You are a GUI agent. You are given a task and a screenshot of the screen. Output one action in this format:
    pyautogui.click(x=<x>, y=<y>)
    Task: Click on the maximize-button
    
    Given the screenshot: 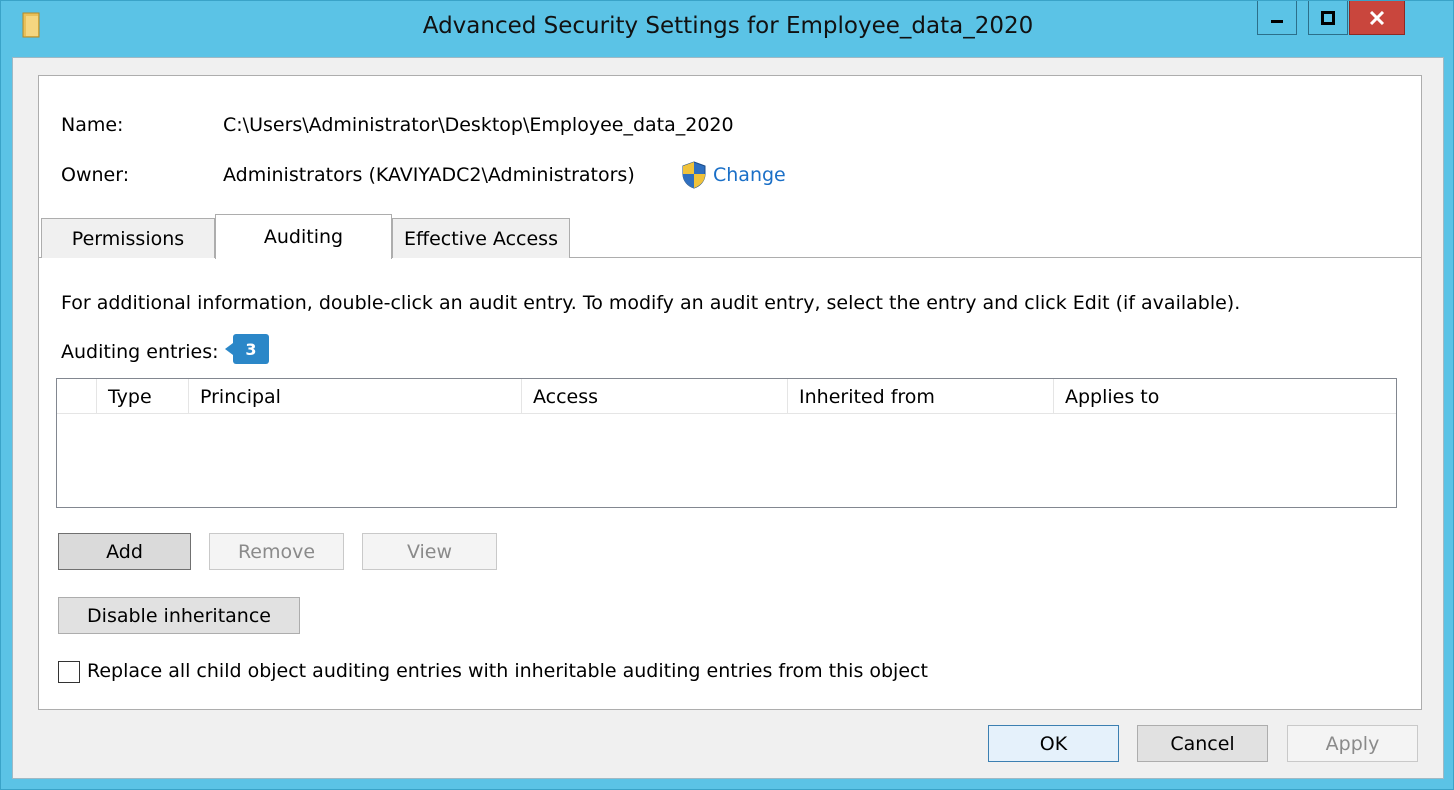 What is the action you would take?
    pyautogui.click(x=1328, y=18)
    